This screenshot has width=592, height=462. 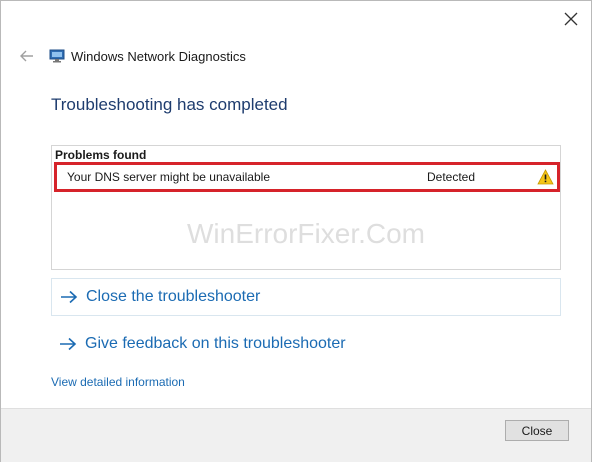 What do you see at coordinates (545, 177) in the screenshot?
I see `warning-icon` at bounding box center [545, 177].